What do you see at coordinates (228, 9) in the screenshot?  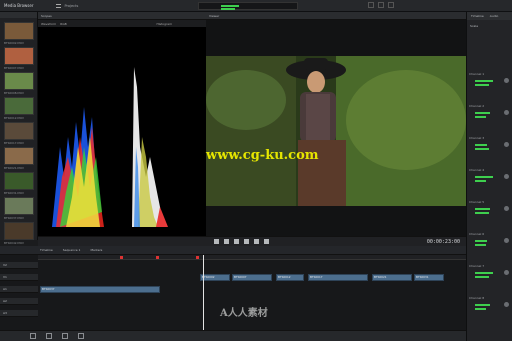 I see `meter-bar-right` at bounding box center [228, 9].